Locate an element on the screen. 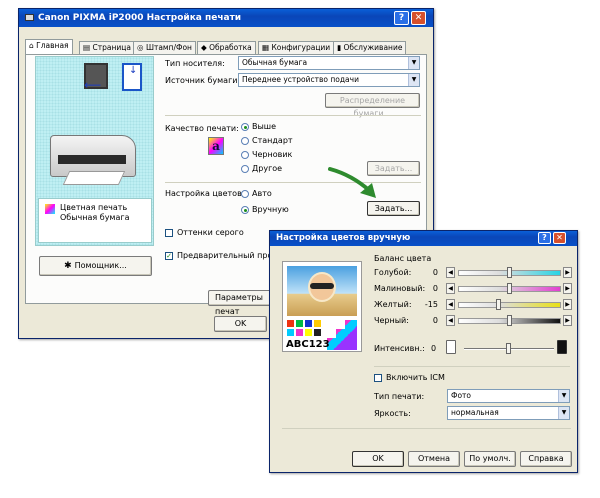 The image size is (600, 498). slider-value: -15 is located at coordinates (431, 304).